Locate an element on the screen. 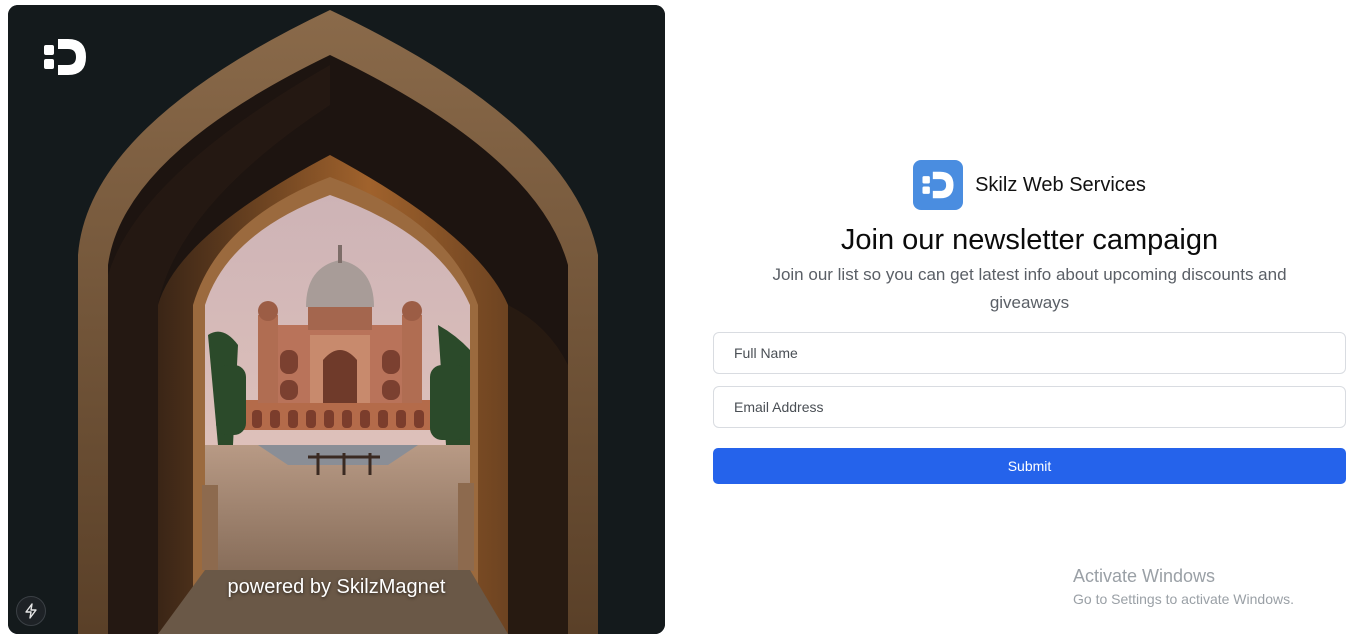 The width and height of the screenshot is (1366, 644). email-field is located at coordinates (1029, 407).